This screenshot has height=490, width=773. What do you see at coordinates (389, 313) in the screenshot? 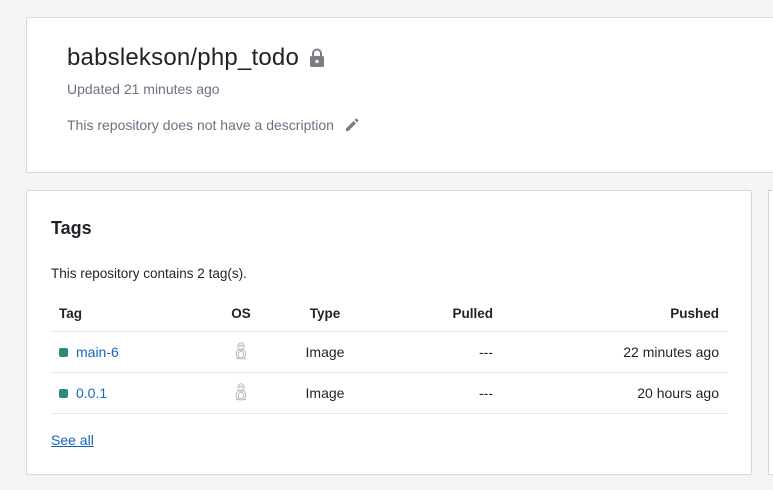
I see `table-header-row: Tag OS Type Pulled Pushed` at bounding box center [389, 313].